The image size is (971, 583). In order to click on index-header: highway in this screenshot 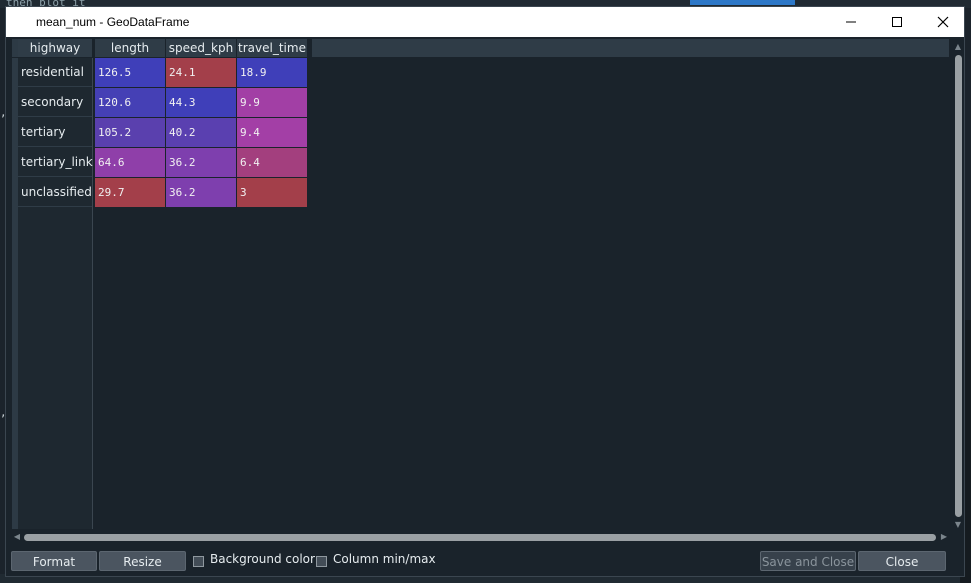, I will do `click(55, 48)`.